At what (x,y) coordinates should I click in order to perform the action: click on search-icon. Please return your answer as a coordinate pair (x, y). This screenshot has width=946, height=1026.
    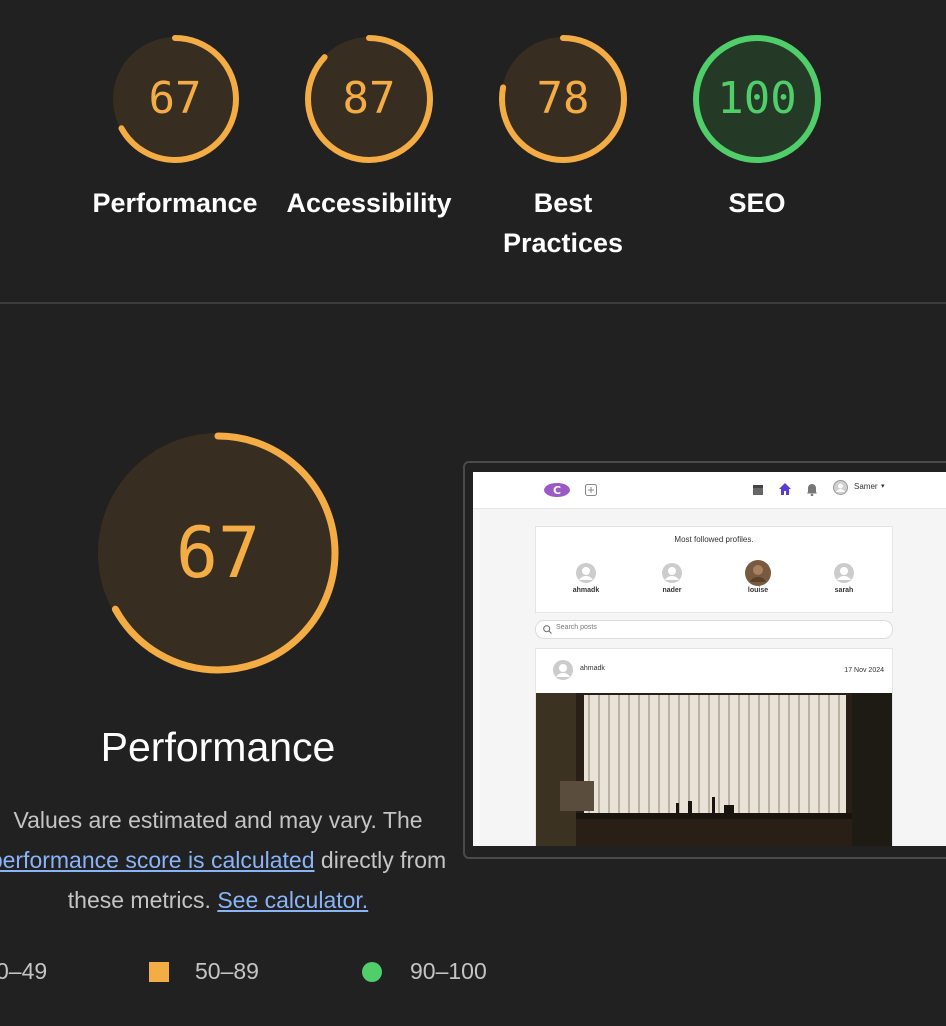
    Looking at the image, I should click on (547, 629).